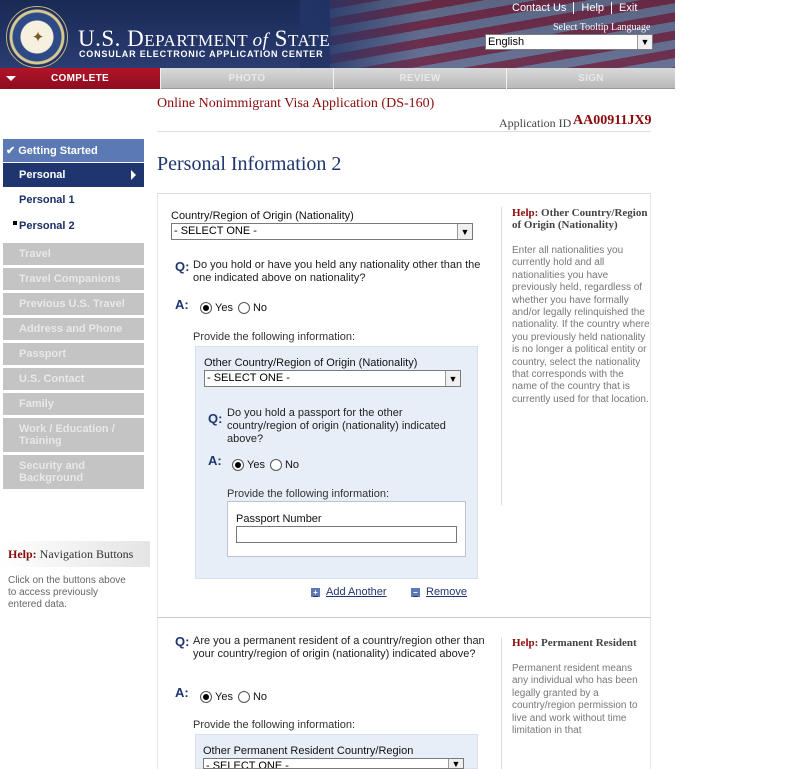 The height and width of the screenshot is (769, 803). I want to click on add-another-link: + Add Another, so click(349, 592).